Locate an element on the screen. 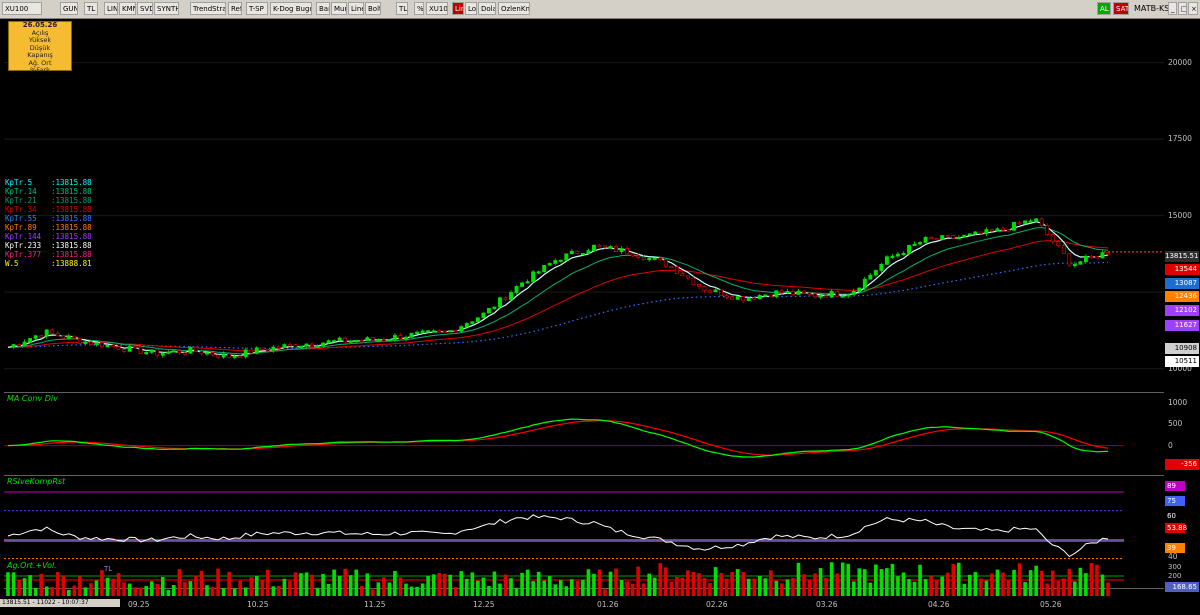  tsp-button: T-SP is located at coordinates (257, 8).